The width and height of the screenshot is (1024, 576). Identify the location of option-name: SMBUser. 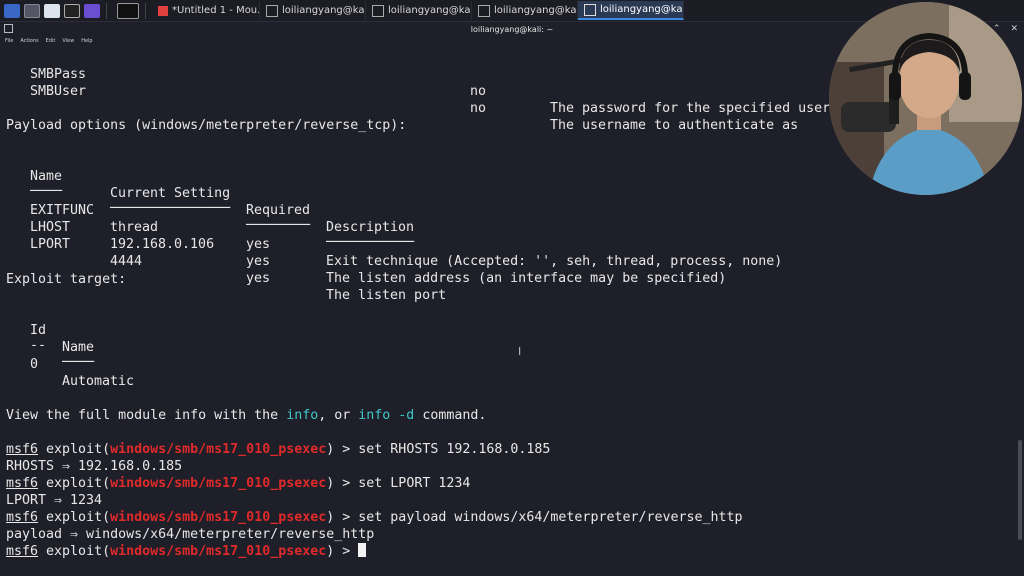
(58, 91).